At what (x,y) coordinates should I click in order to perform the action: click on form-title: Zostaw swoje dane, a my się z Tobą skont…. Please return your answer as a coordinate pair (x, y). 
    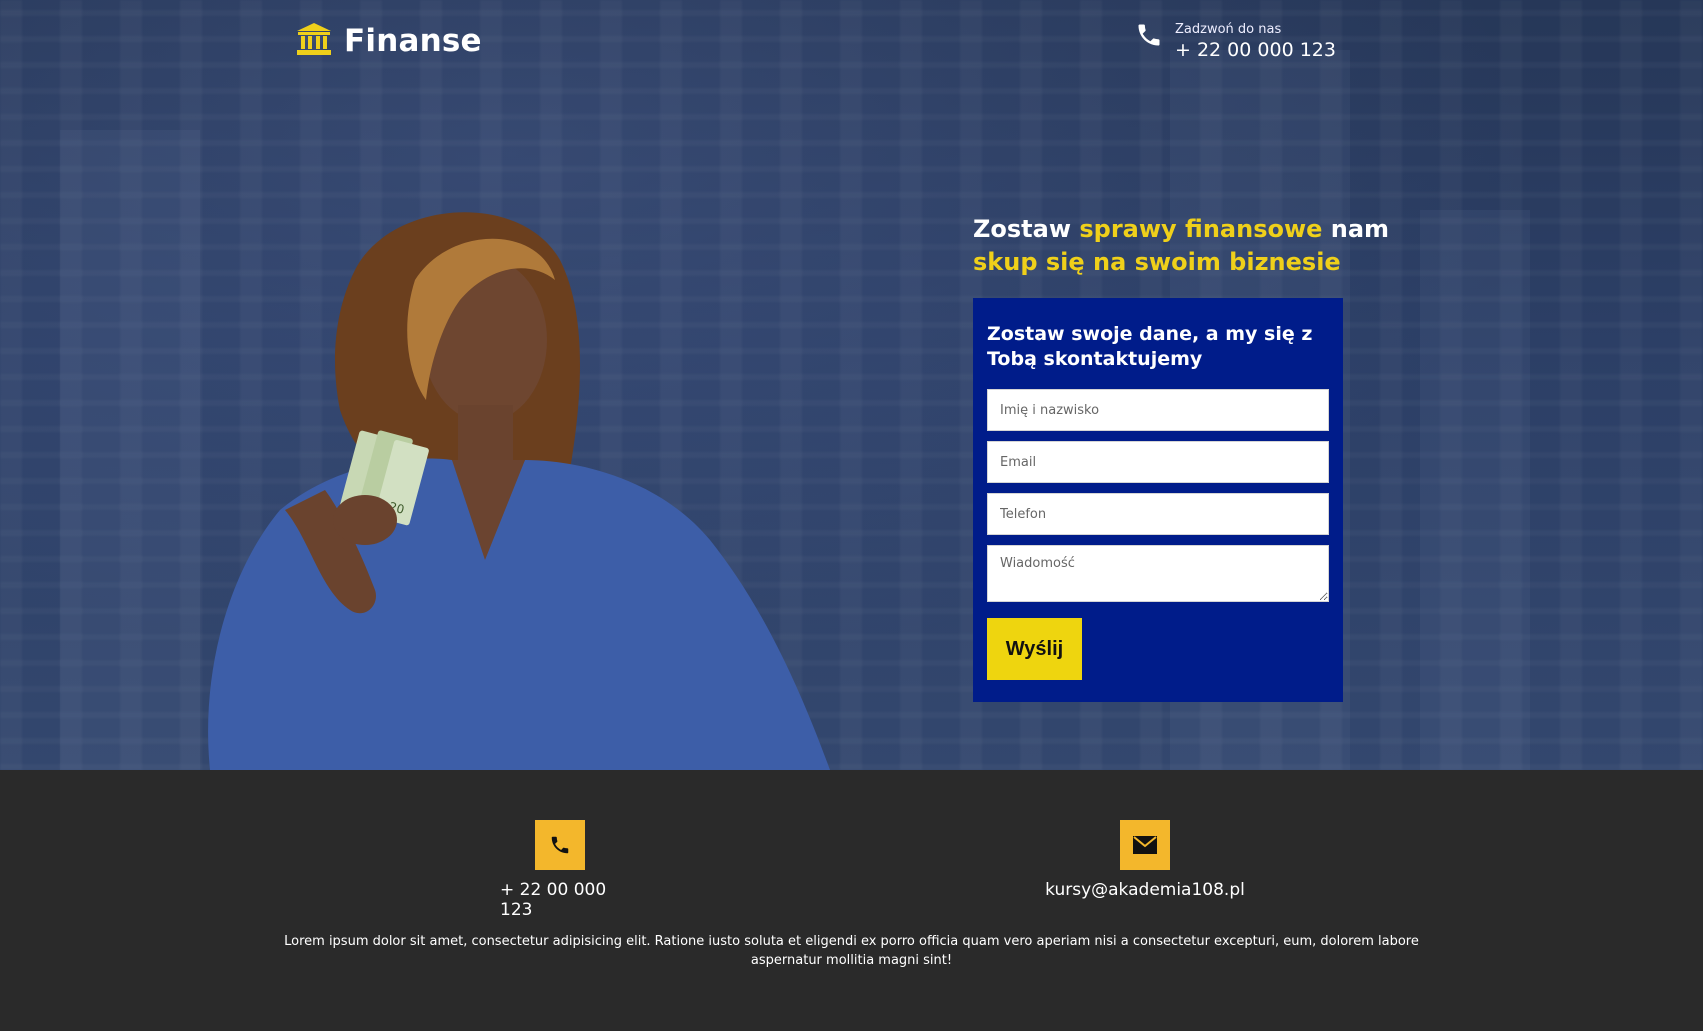
    Looking at the image, I should click on (1150, 346).